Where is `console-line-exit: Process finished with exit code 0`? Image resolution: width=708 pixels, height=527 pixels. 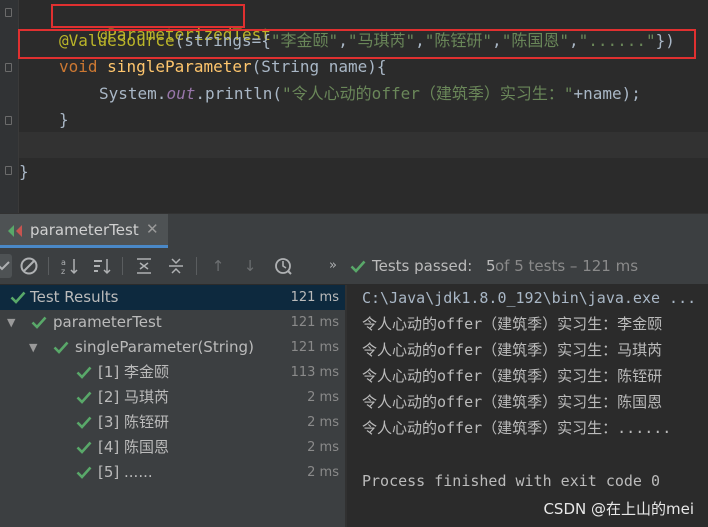
console-line-exit: Process finished with exit code 0 is located at coordinates (511, 481).